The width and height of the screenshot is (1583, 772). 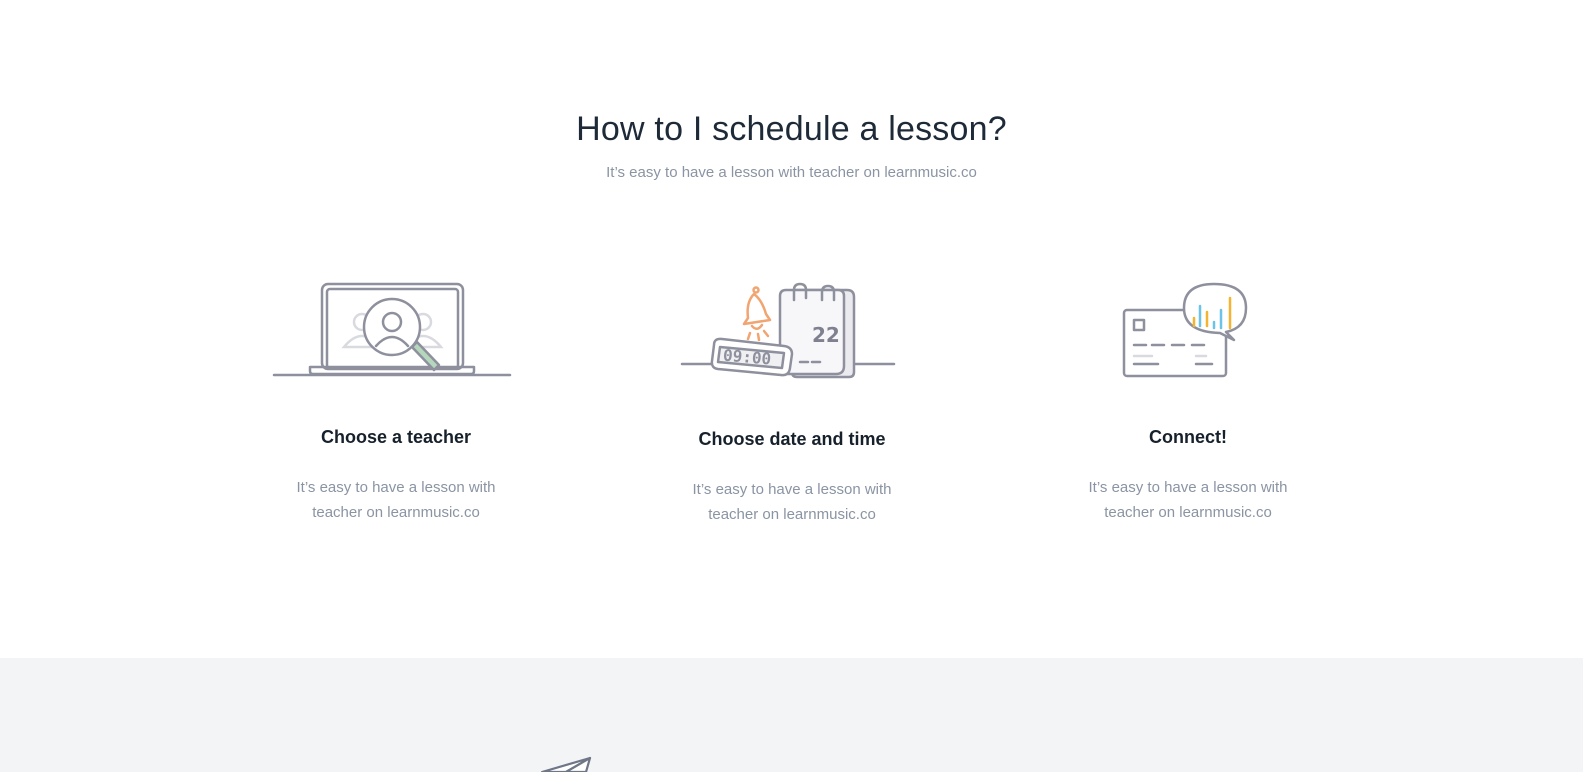 I want to click on step-title: Choose a teacher, so click(x=396, y=437).